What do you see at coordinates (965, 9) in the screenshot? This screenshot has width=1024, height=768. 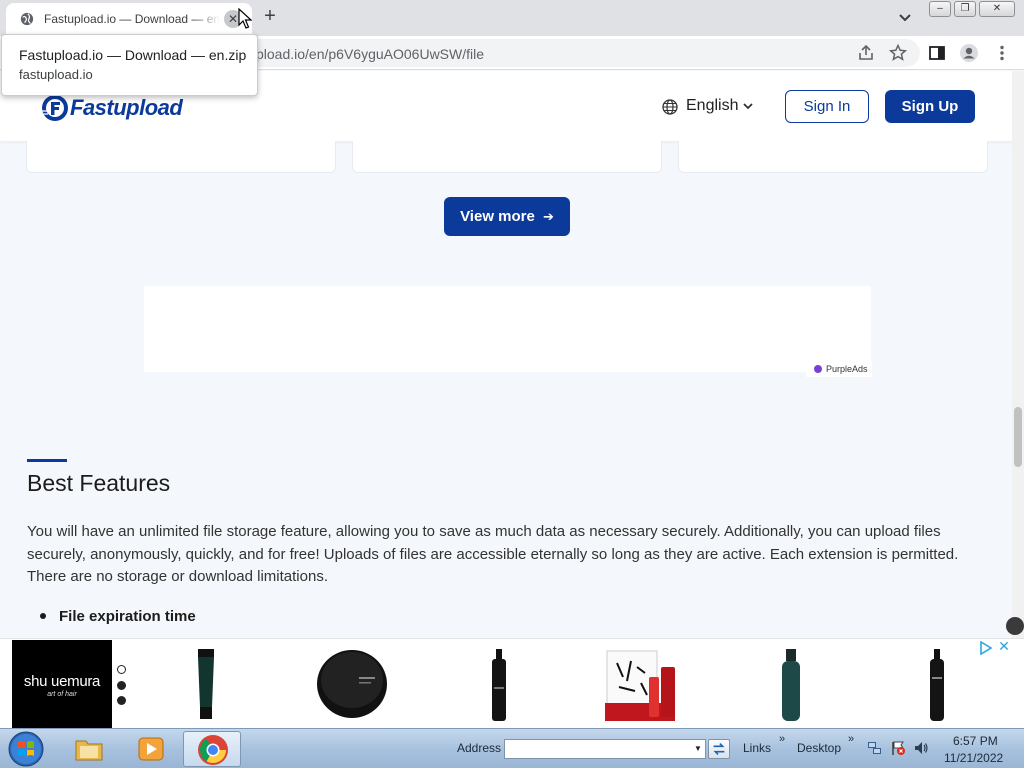 I see `restore-button: ❐` at bounding box center [965, 9].